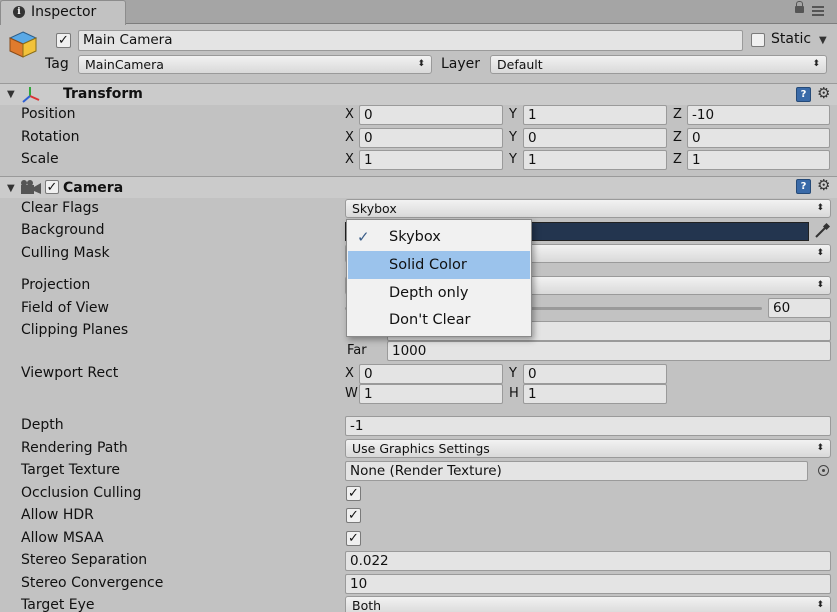 The width and height of the screenshot is (837, 612). I want to click on camera-icon, so click(31, 187).